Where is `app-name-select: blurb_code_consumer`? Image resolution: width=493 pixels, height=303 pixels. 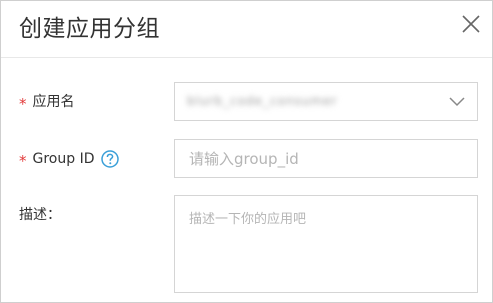
app-name-select: blurb_code_consumer is located at coordinates (326, 101).